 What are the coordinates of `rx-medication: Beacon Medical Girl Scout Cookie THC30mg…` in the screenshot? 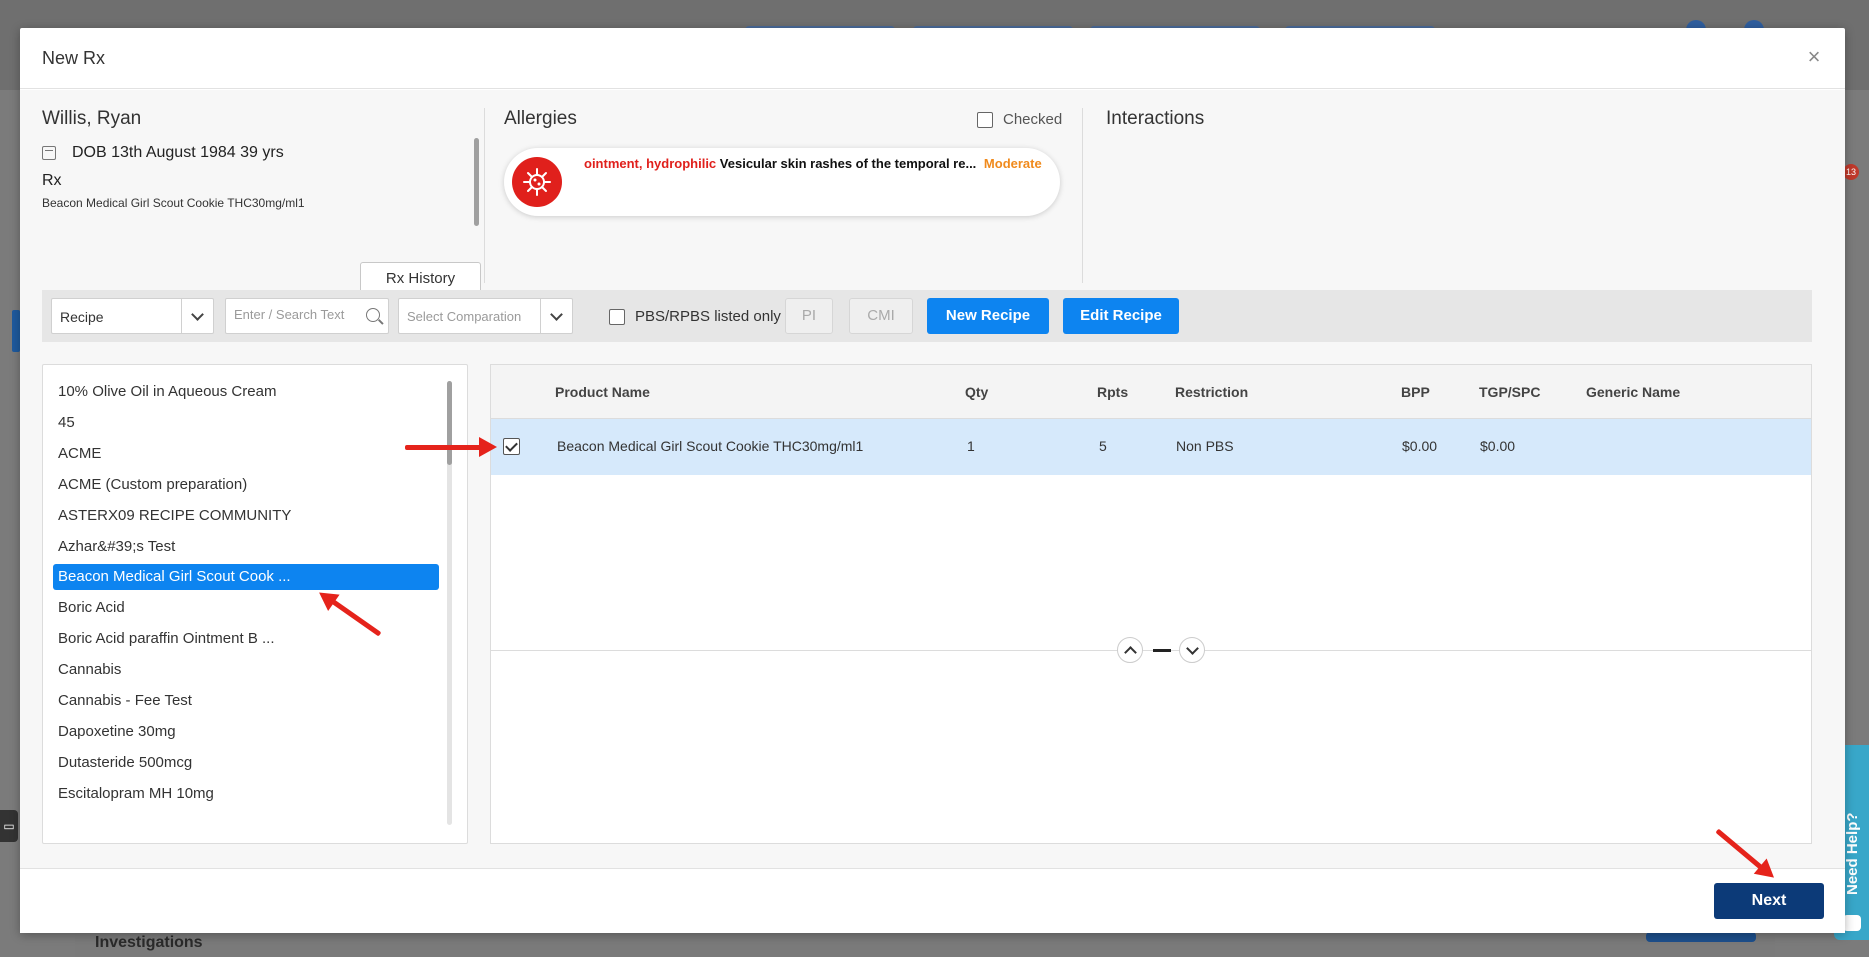 It's located at (173, 203).